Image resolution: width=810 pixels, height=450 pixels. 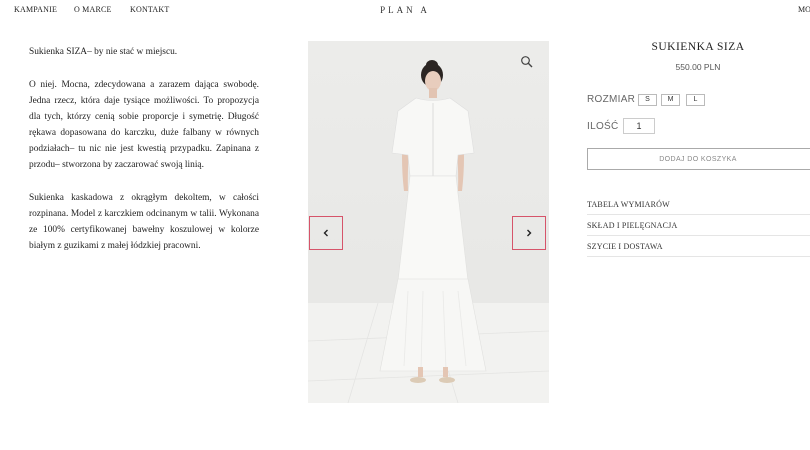 What do you see at coordinates (698, 159) in the screenshot?
I see `add-to-cart-button: DODAJ DO KOSZYKA` at bounding box center [698, 159].